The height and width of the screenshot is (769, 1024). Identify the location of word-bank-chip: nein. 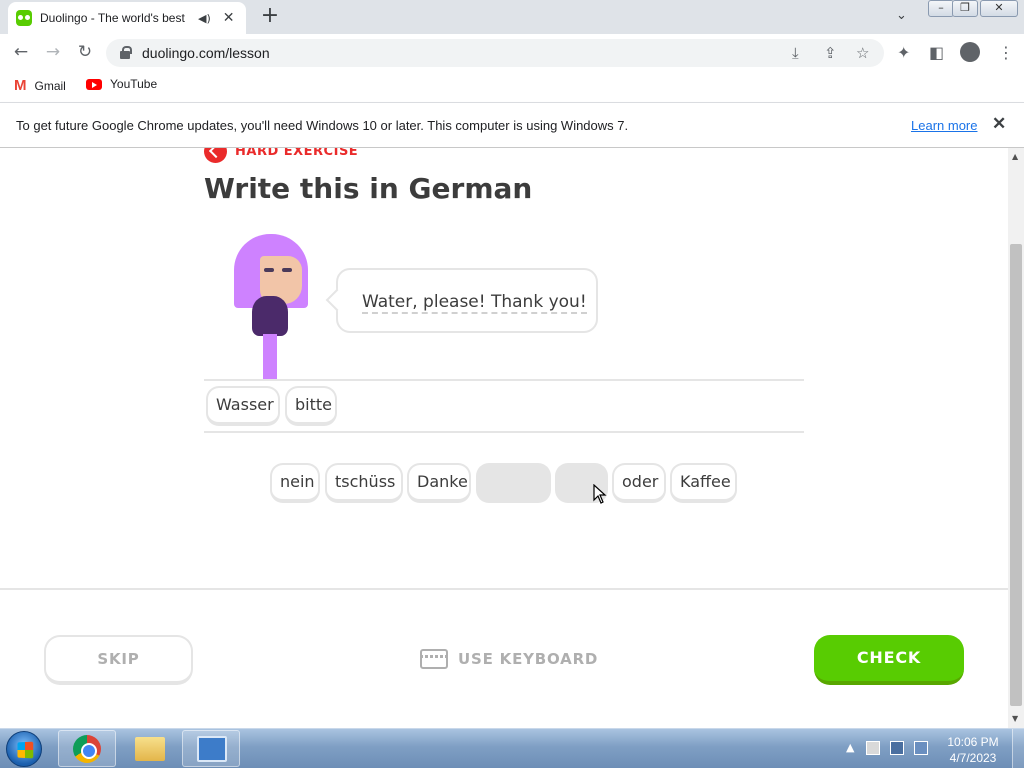
(295, 483).